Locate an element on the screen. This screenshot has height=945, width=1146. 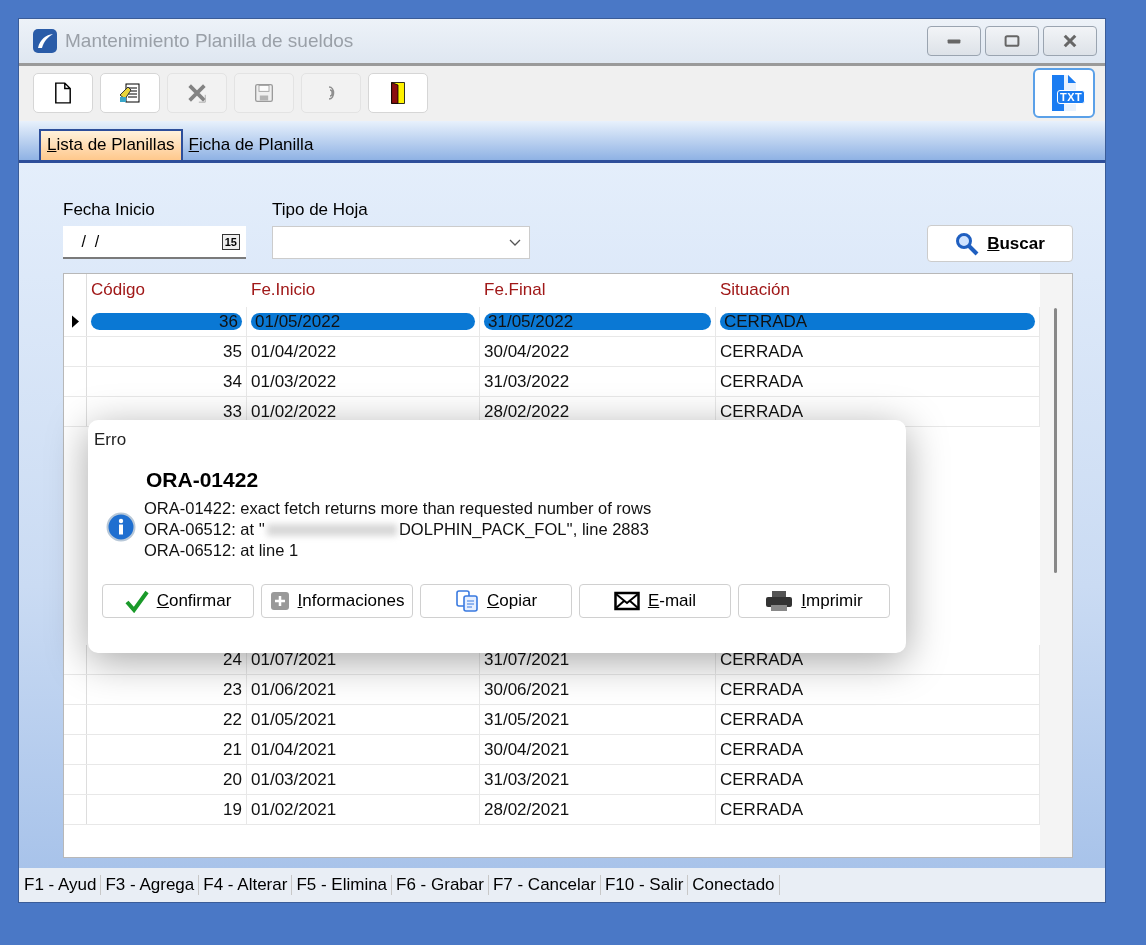
table-cell: 28/02/2022 is located at coordinates (527, 411).